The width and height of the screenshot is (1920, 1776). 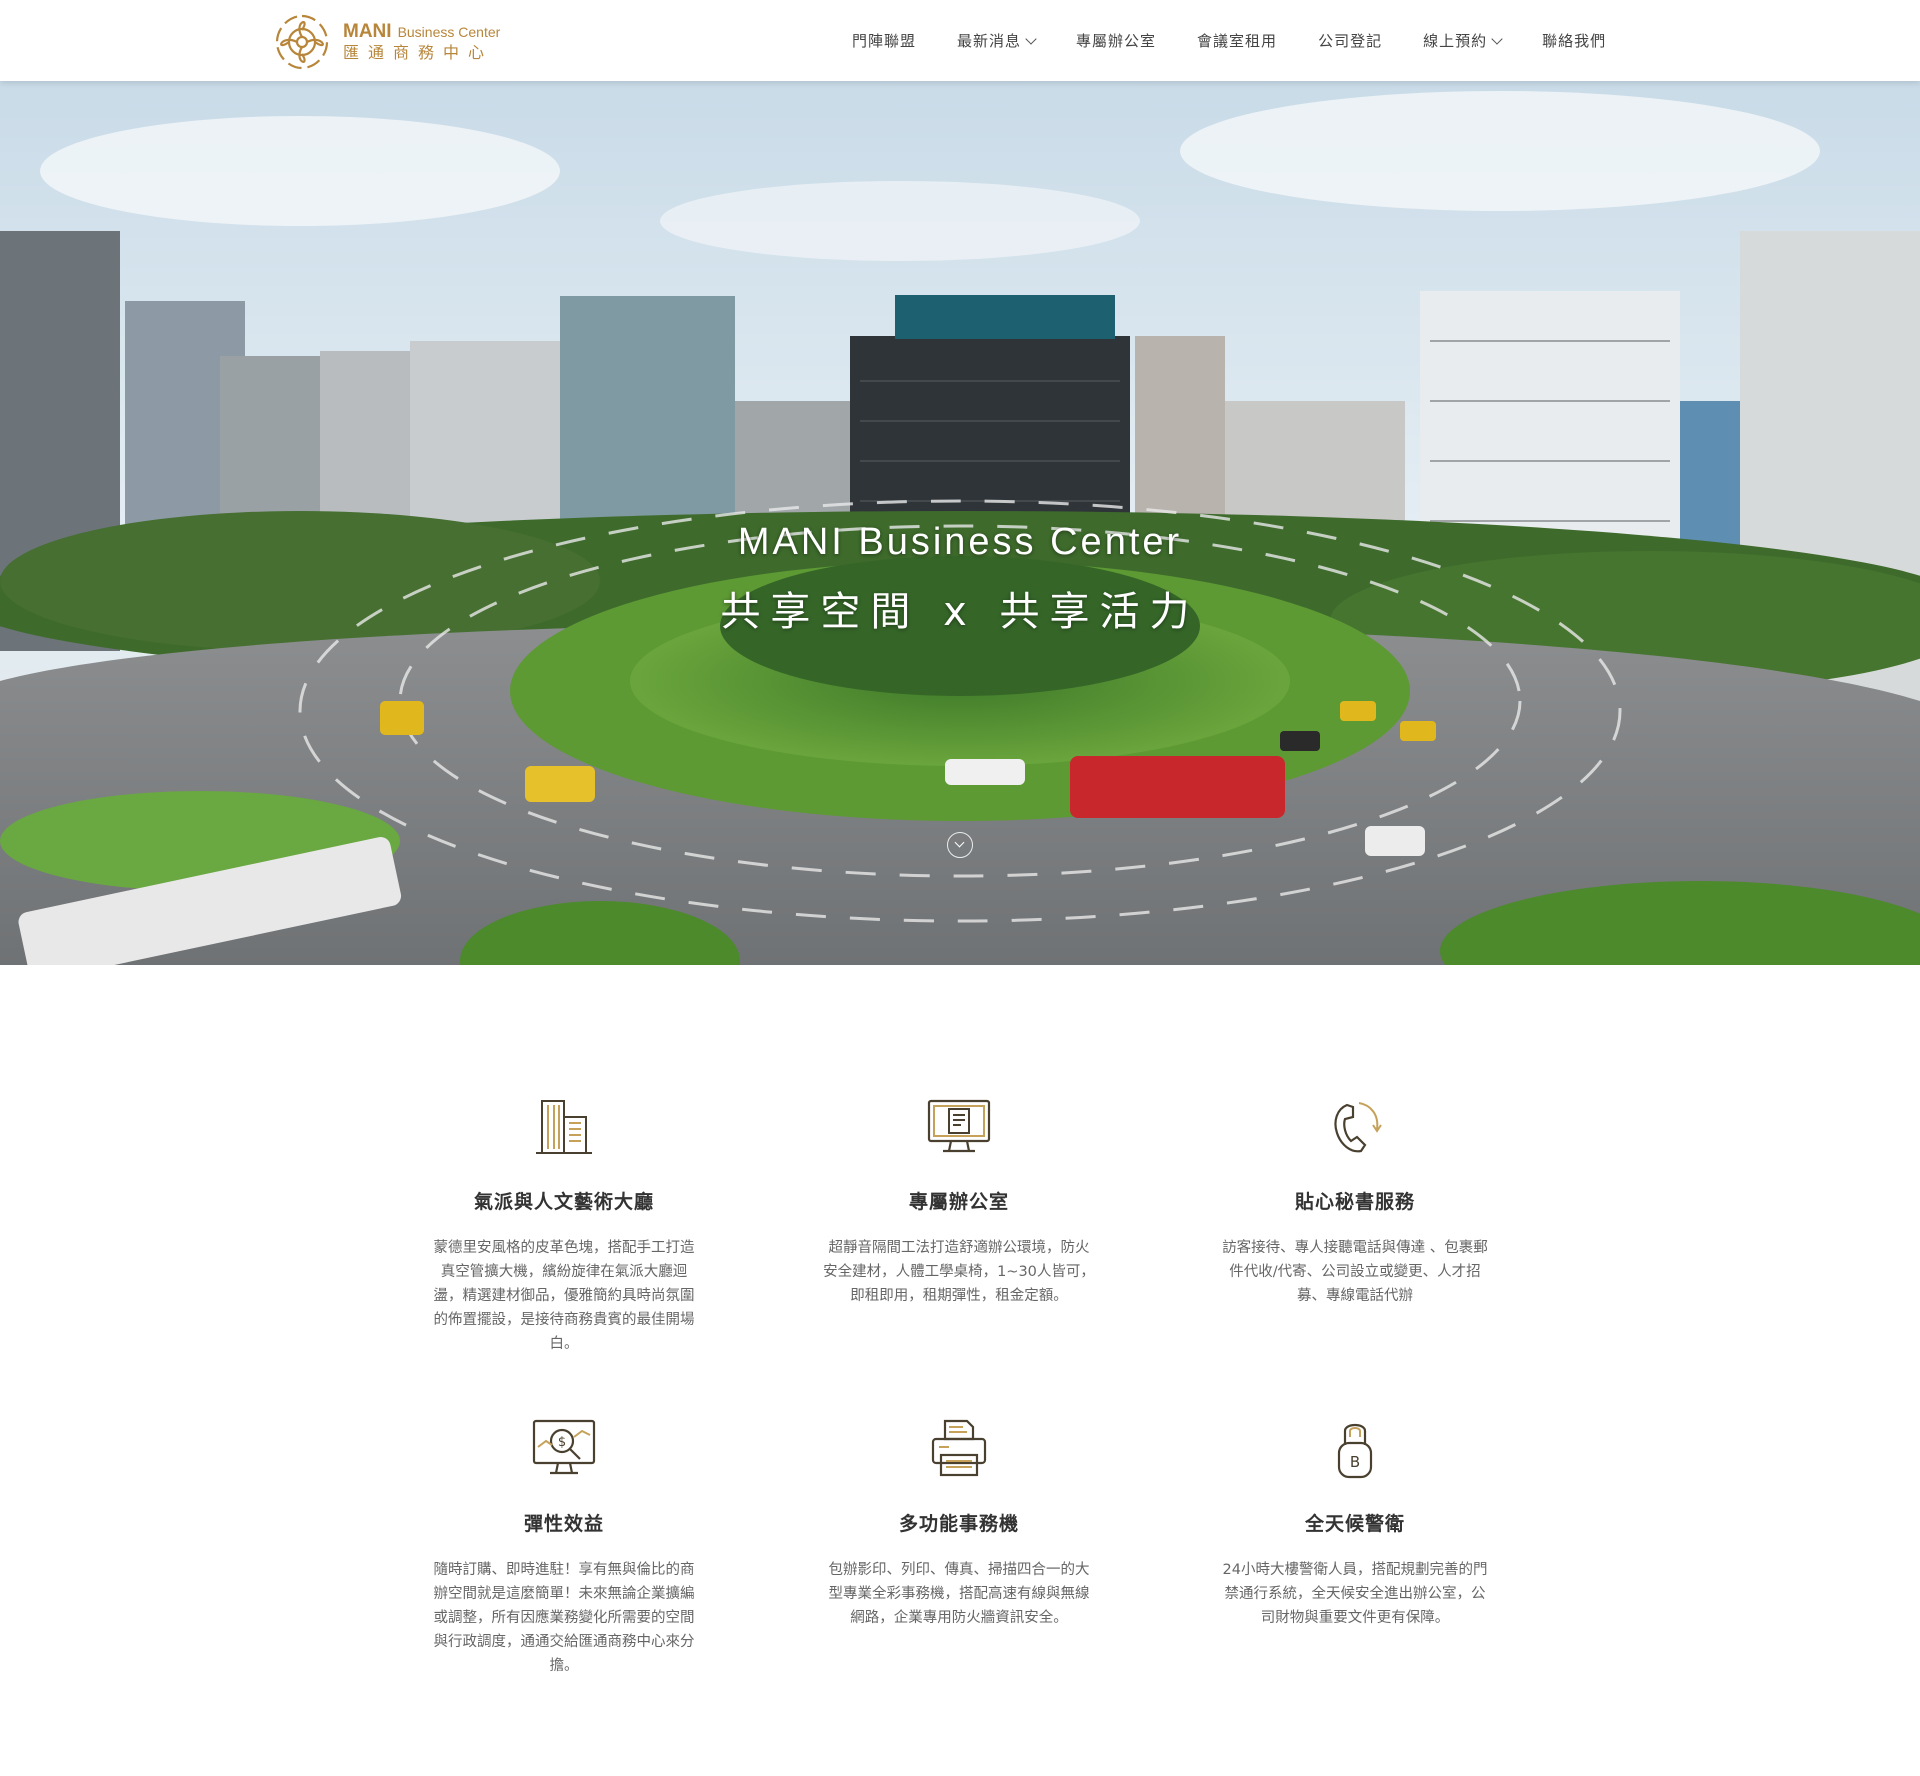 I want to click on building-icon, so click(x=564, y=1127).